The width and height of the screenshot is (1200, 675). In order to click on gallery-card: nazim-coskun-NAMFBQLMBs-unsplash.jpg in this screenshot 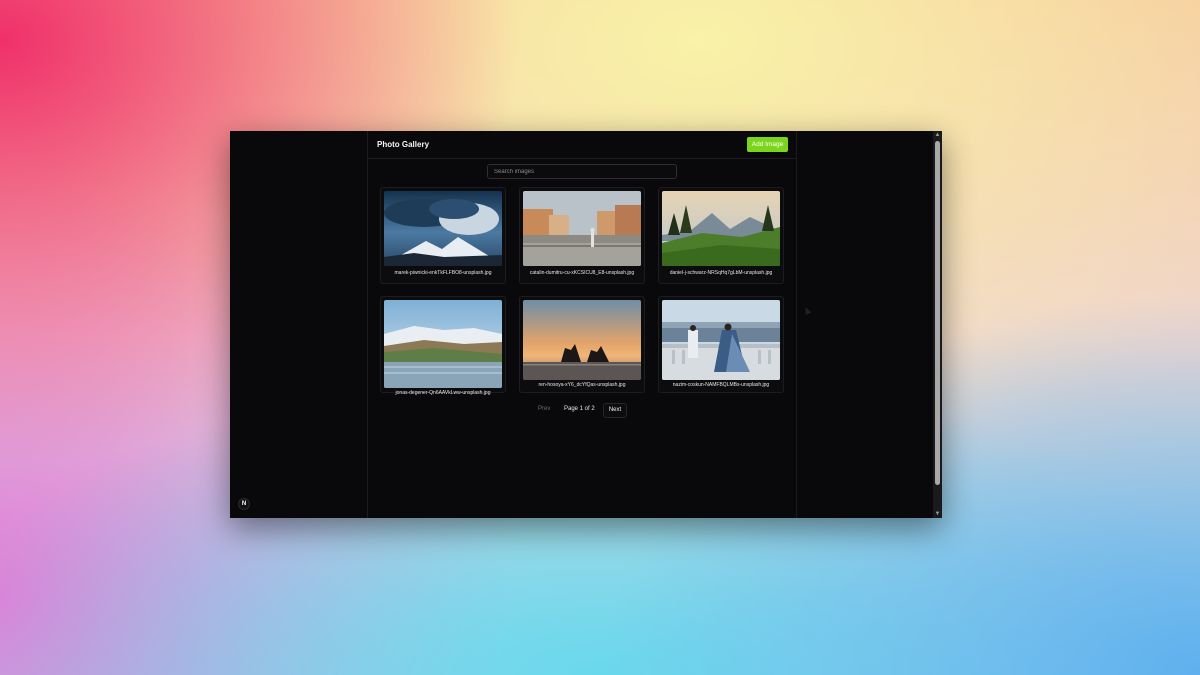, I will do `click(721, 344)`.